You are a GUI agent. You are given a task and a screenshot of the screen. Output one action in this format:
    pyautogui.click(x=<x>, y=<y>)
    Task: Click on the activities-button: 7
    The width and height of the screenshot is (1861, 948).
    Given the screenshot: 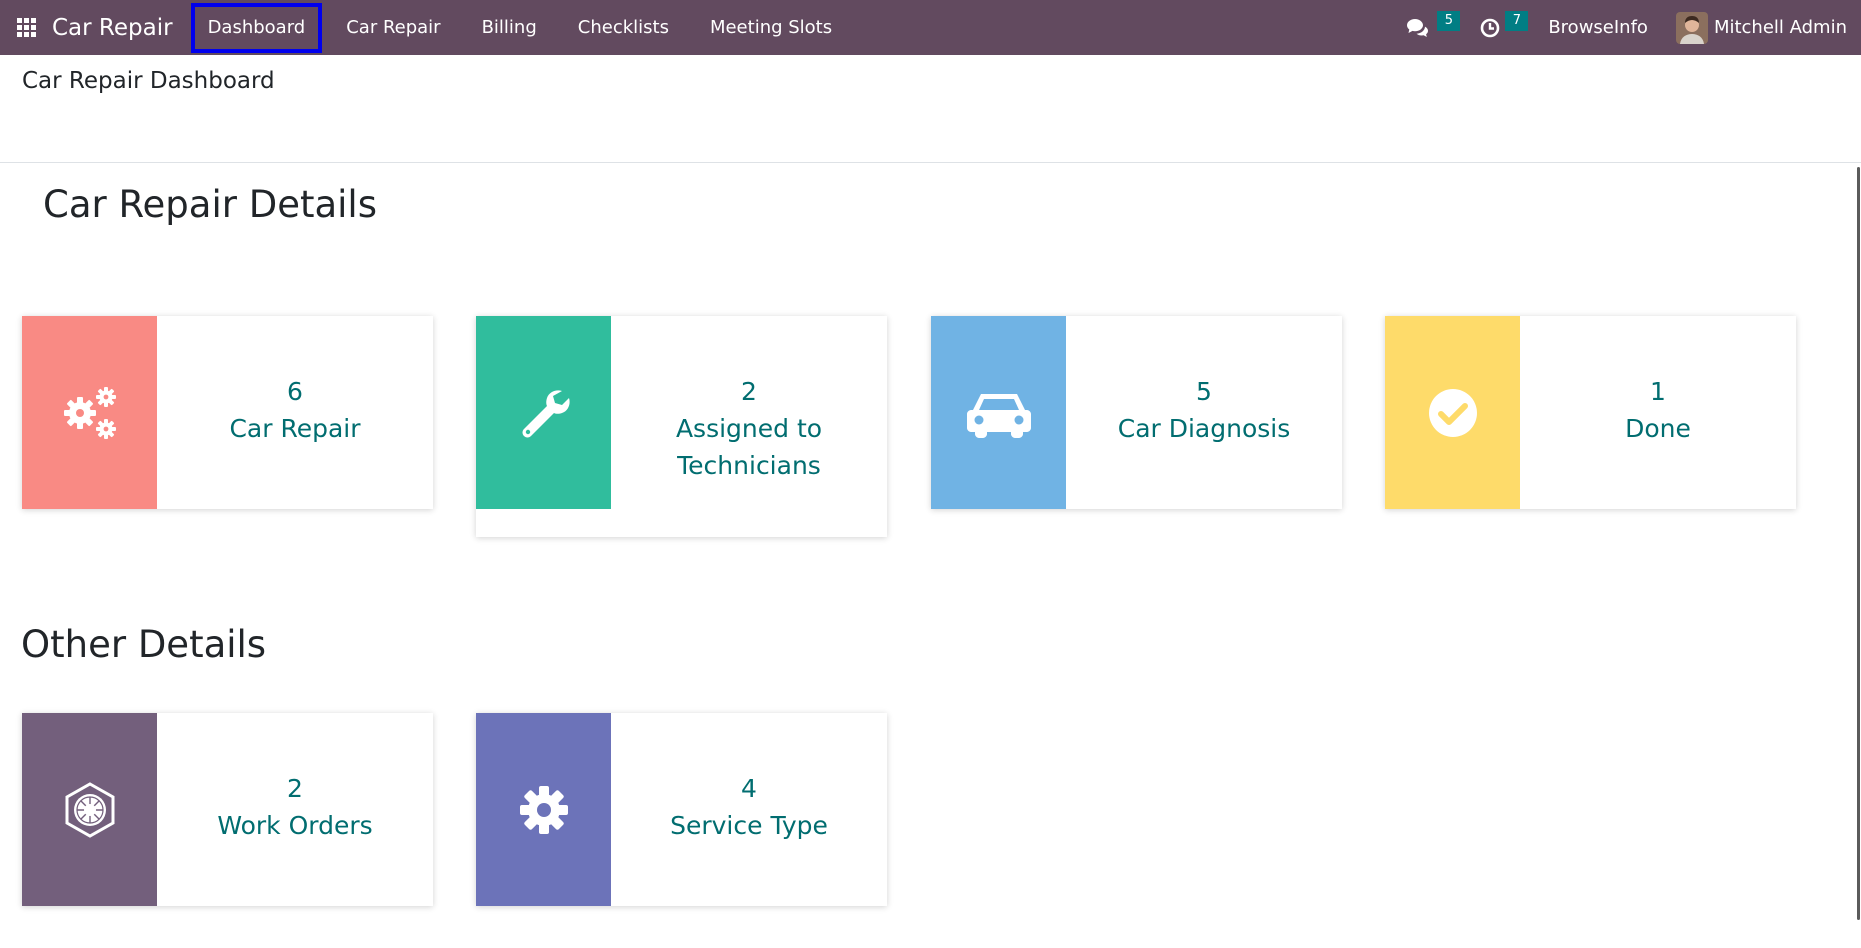 What is the action you would take?
    pyautogui.click(x=1496, y=27)
    